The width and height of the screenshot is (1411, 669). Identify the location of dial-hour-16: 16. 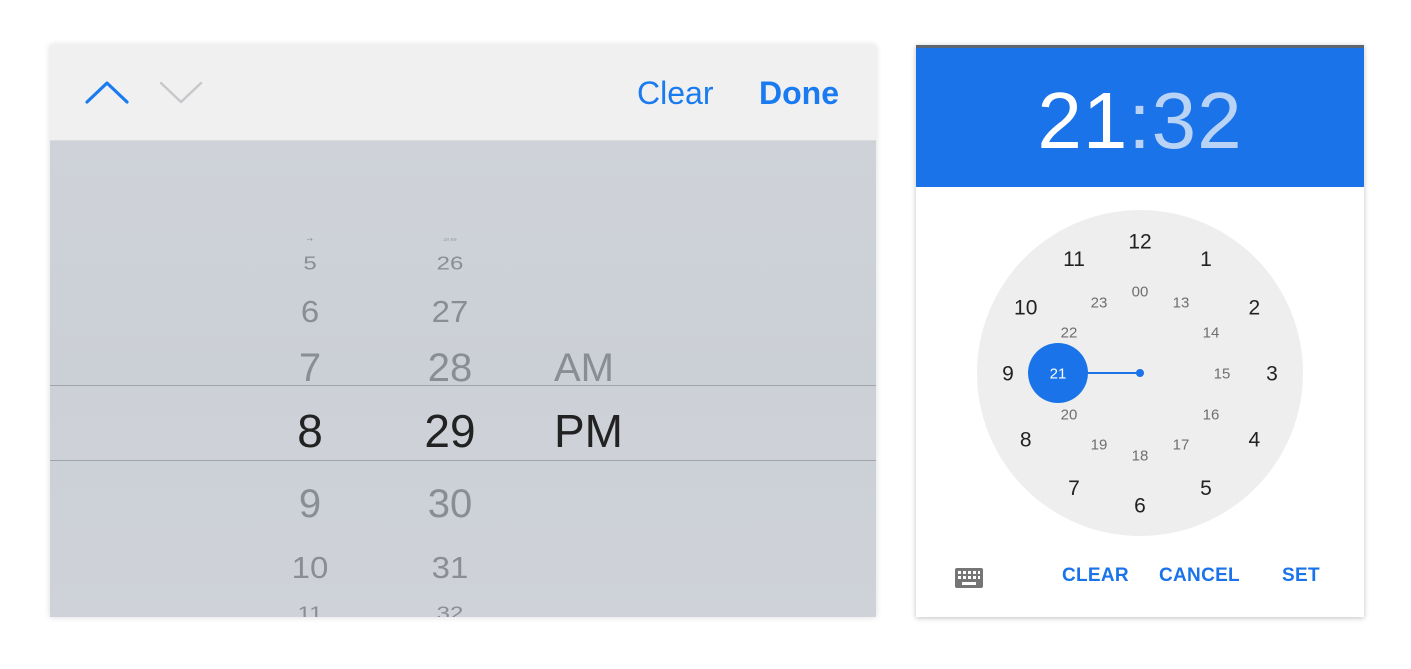
(1211, 414).